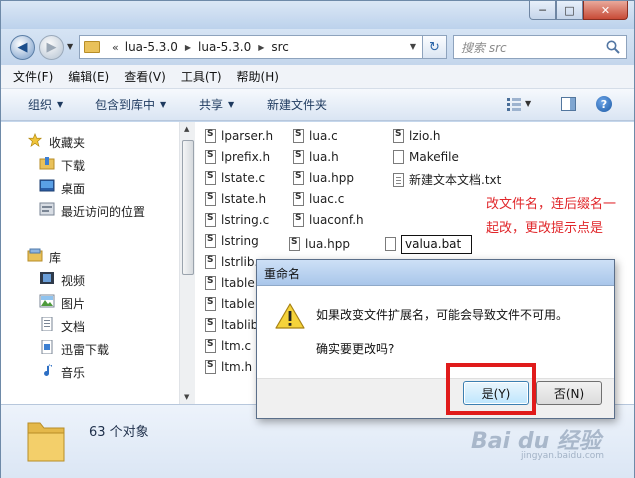 The image size is (635, 478). What do you see at coordinates (211, 105) in the screenshot?
I see `share-label: 共享` at bounding box center [211, 105].